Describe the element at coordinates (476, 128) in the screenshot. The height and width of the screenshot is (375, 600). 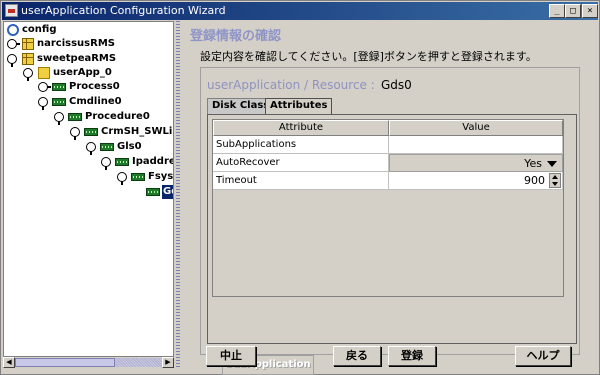
I see `column-header-value: Value` at that location.